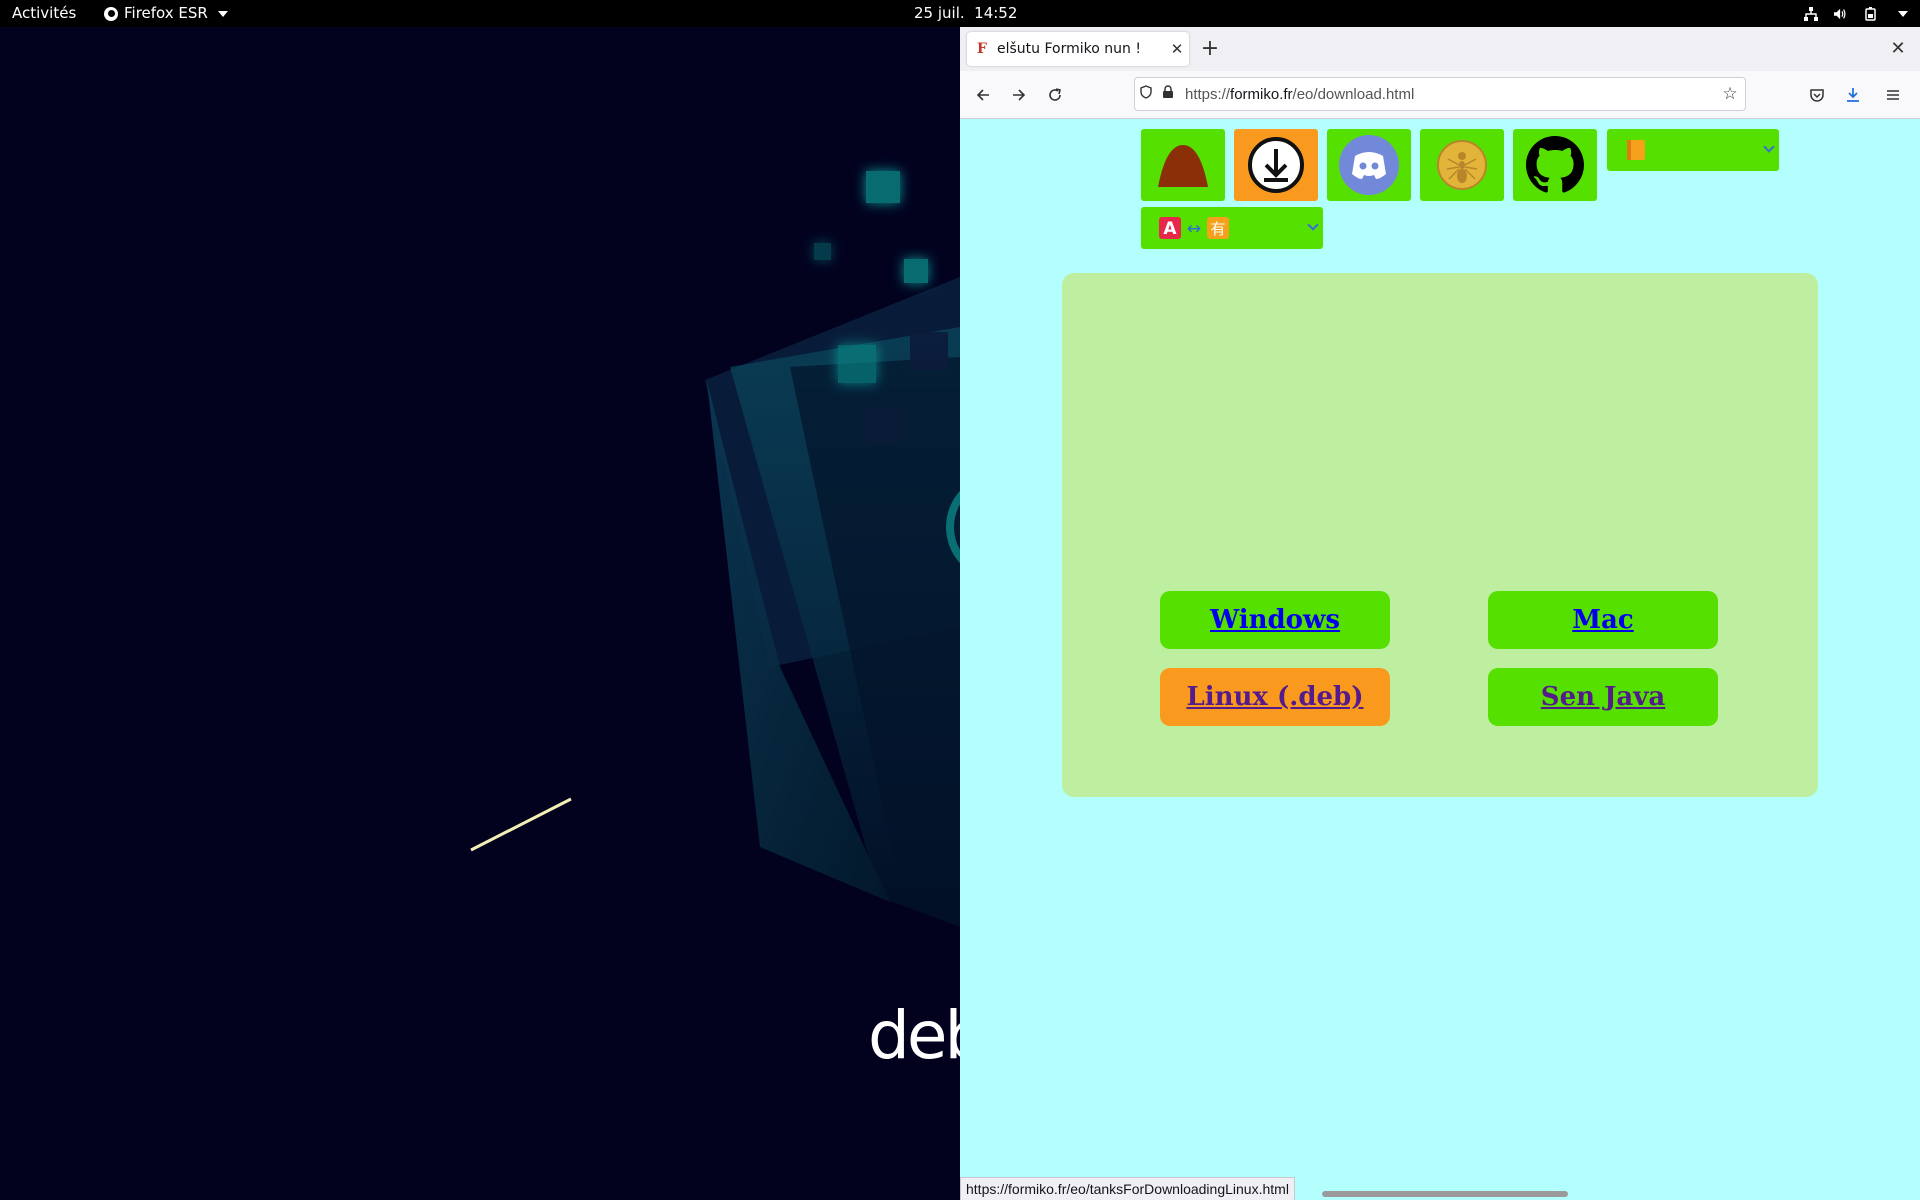 This screenshot has height=1200, width=1920. I want to click on theme-select, so click(1693, 150).